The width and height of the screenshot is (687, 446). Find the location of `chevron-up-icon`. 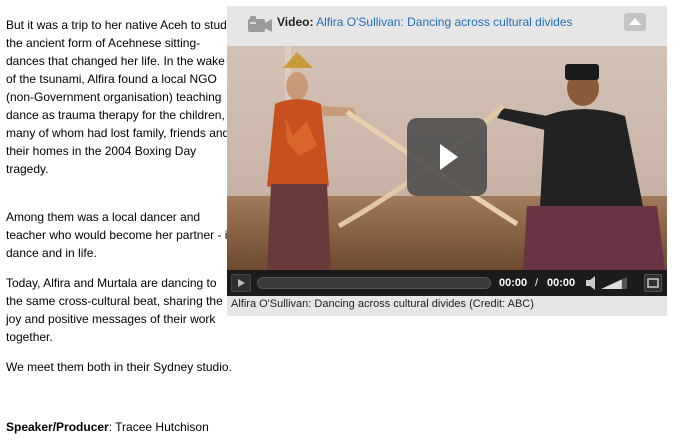

chevron-up-icon is located at coordinates (635, 21).